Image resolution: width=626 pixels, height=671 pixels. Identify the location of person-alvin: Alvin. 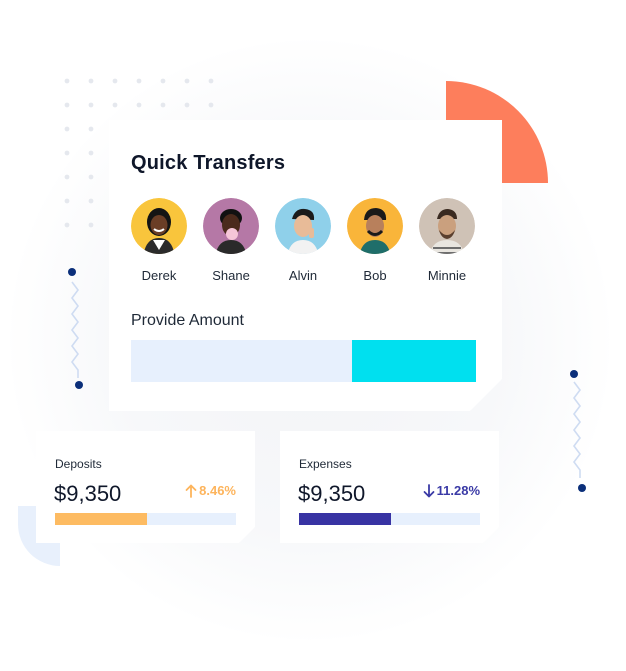
(303, 240).